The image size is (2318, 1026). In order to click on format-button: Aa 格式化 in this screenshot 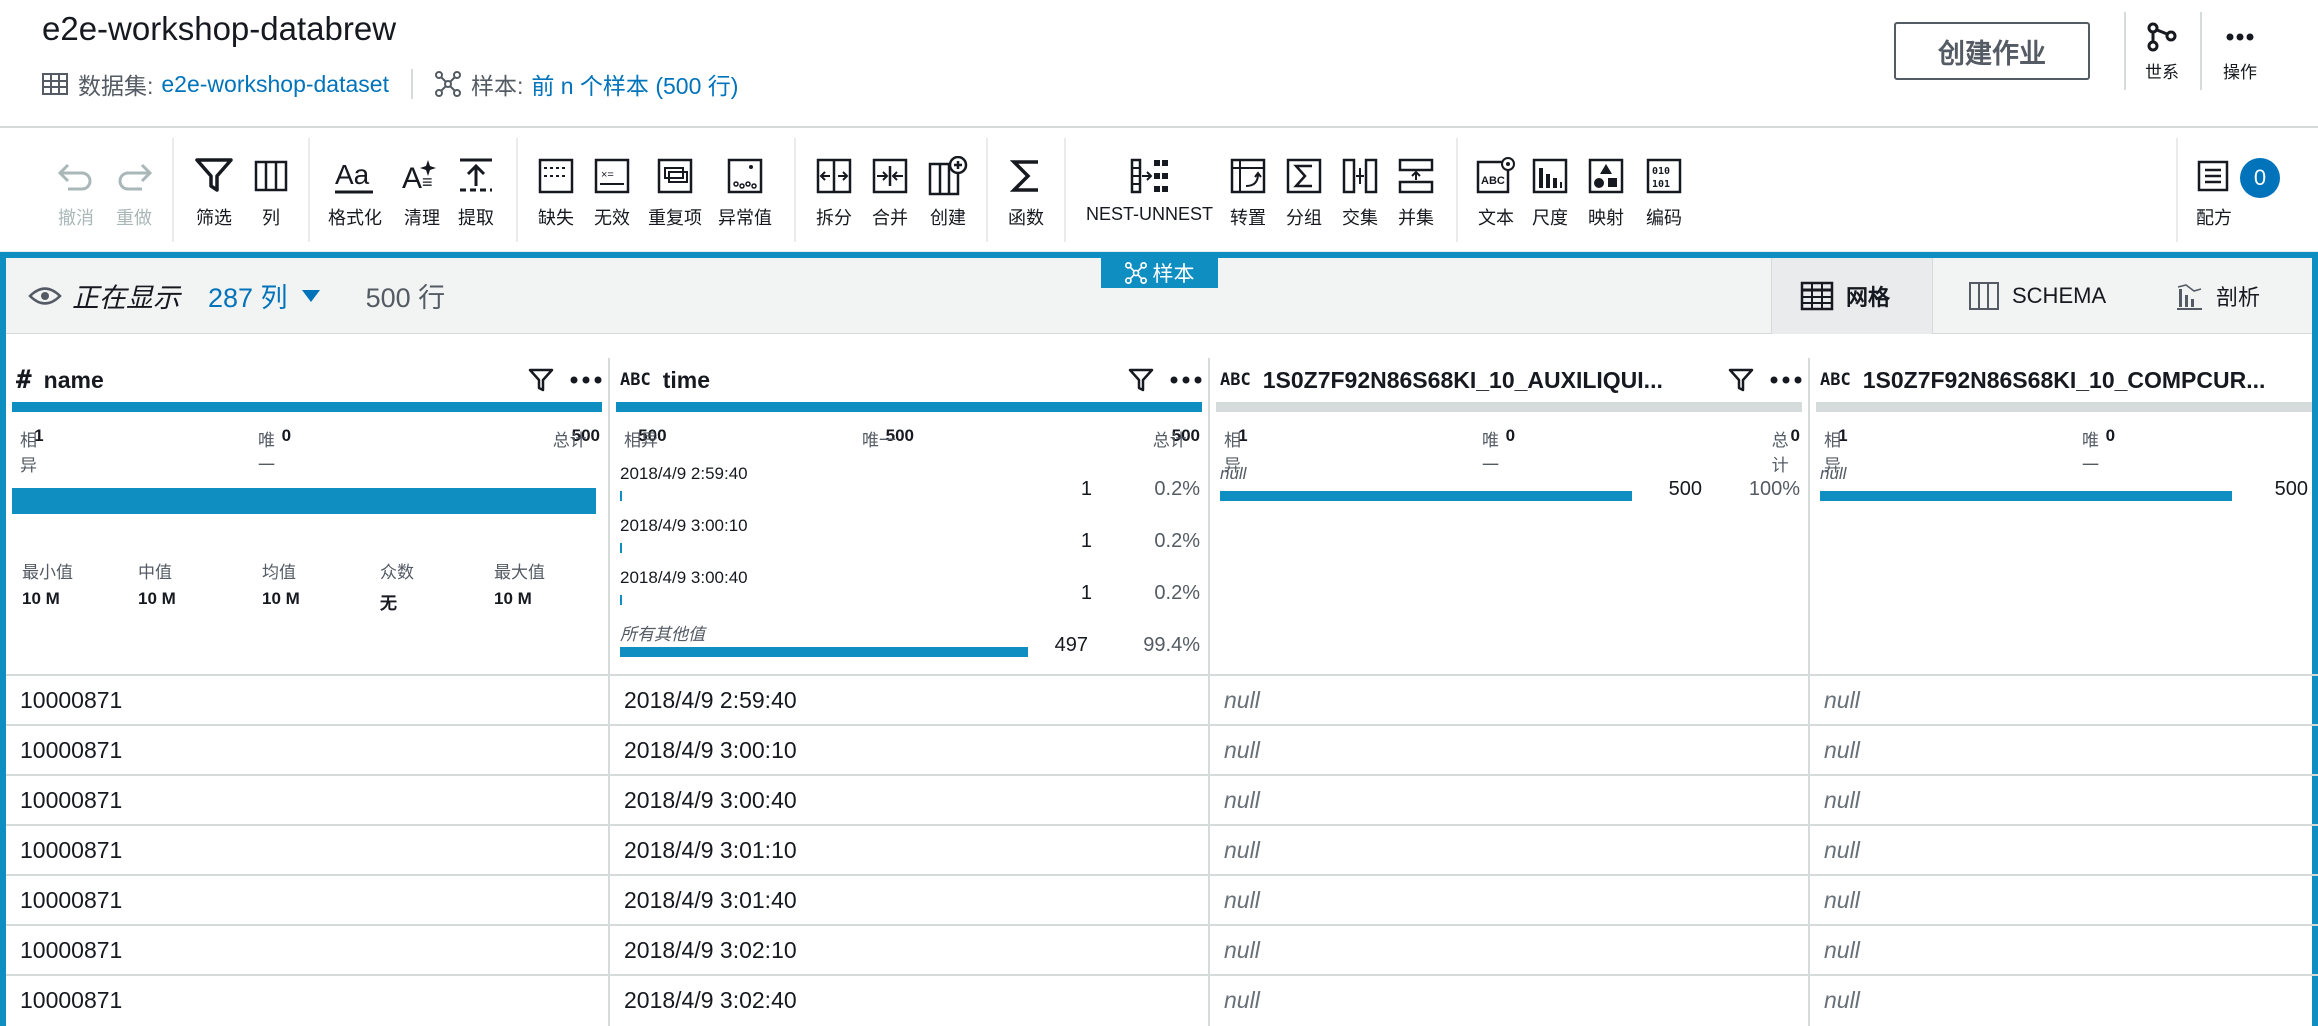, I will do `click(355, 192)`.